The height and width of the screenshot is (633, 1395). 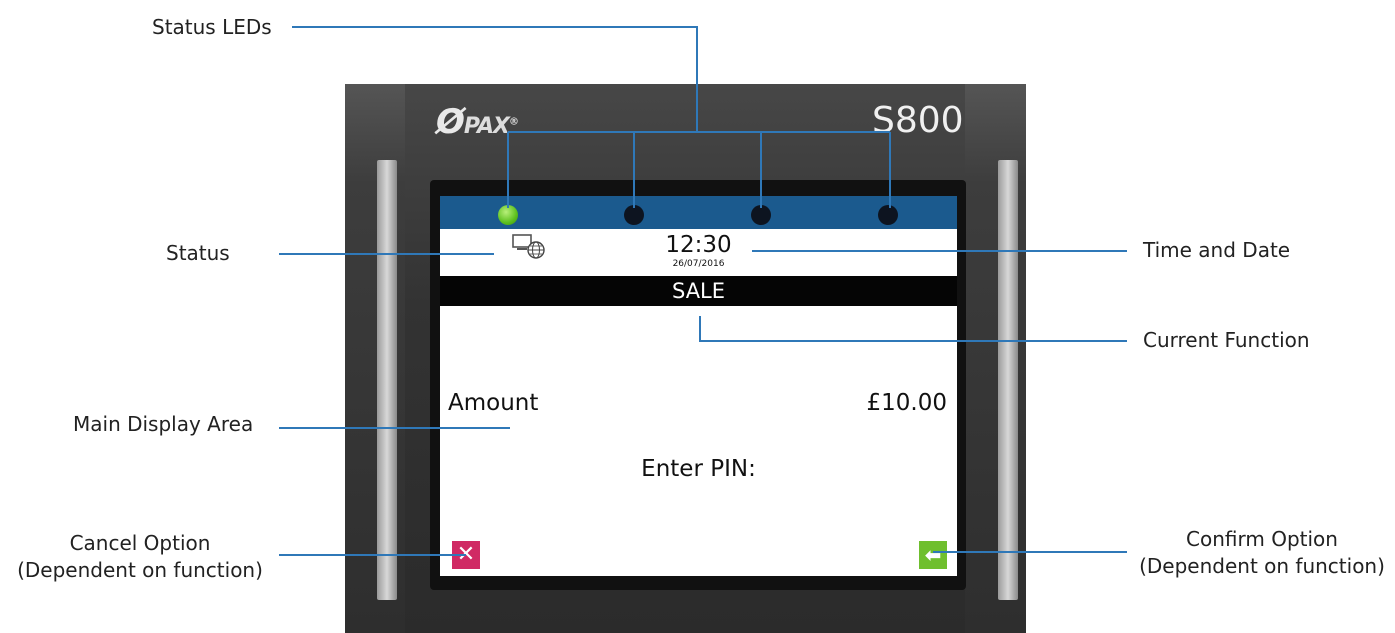 I want to click on label-current-function: Current Function, so click(x=1226, y=340).